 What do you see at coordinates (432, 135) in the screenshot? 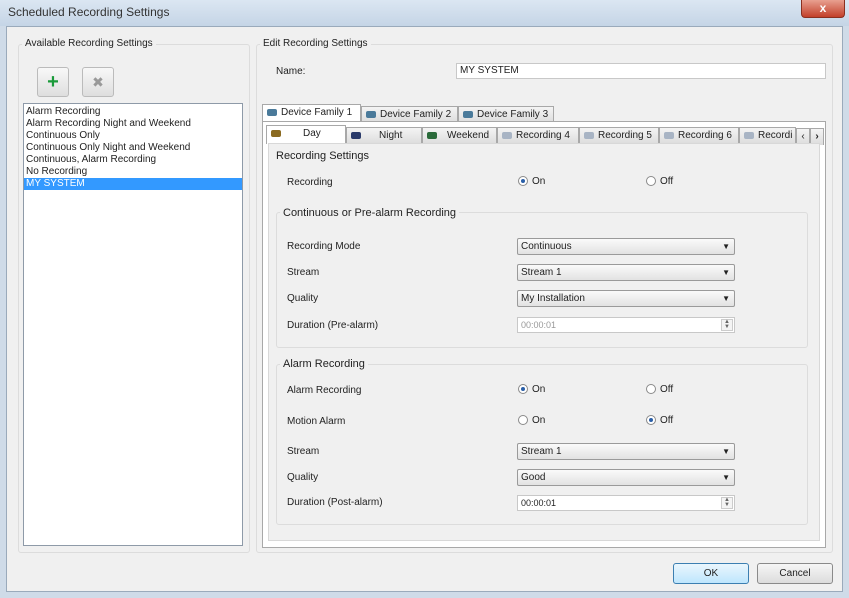
I see `weekend-icon` at bounding box center [432, 135].